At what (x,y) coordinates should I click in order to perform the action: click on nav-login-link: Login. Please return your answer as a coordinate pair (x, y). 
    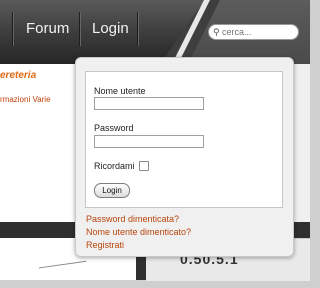
    Looking at the image, I should click on (110, 28).